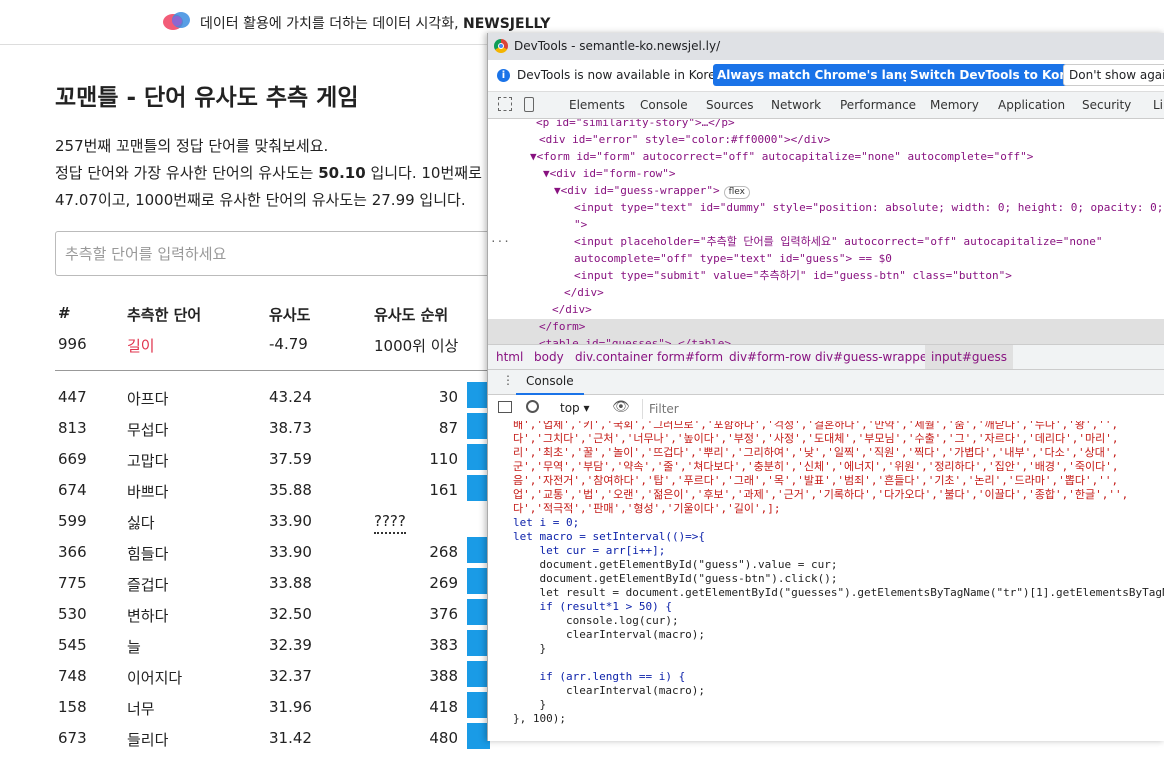  I want to click on latest-guess-row: 996 길이 -4.79 1000위 이상, so click(258, 345).